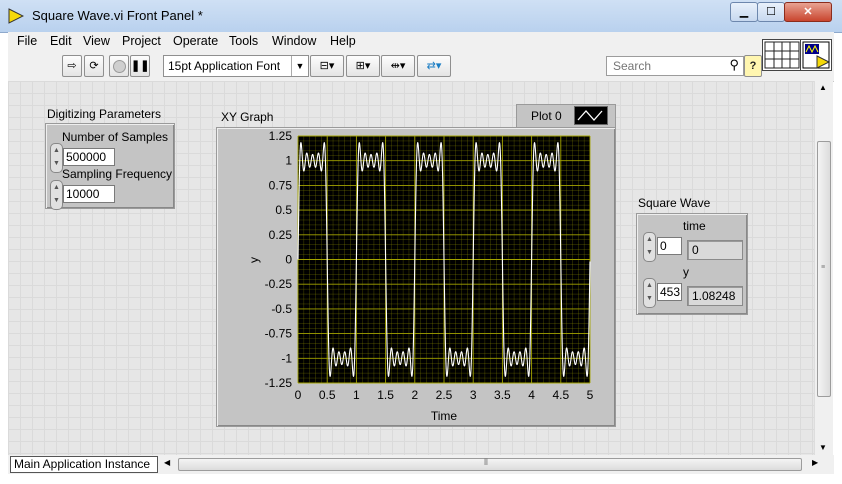  Describe the element at coordinates (363, 66) in the screenshot. I see `distribute-objects-icon: ⊞▾` at that location.